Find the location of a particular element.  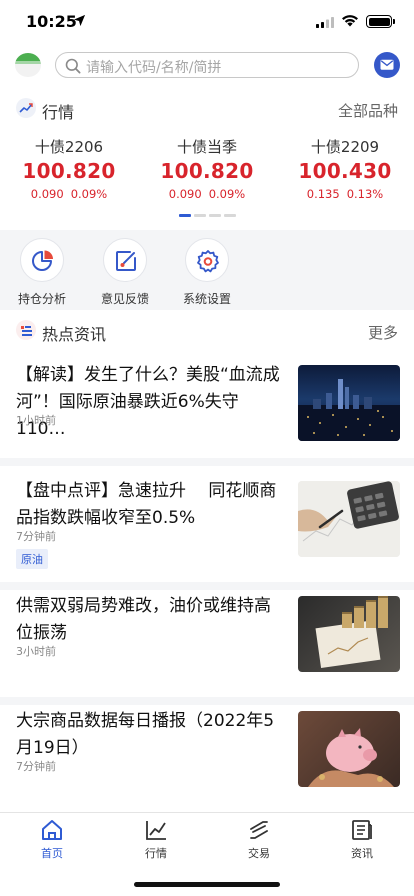

news-list-item: 大宗商品数据每日播报（2022年5月19日） 7分钟前 is located at coordinates (207, 756).